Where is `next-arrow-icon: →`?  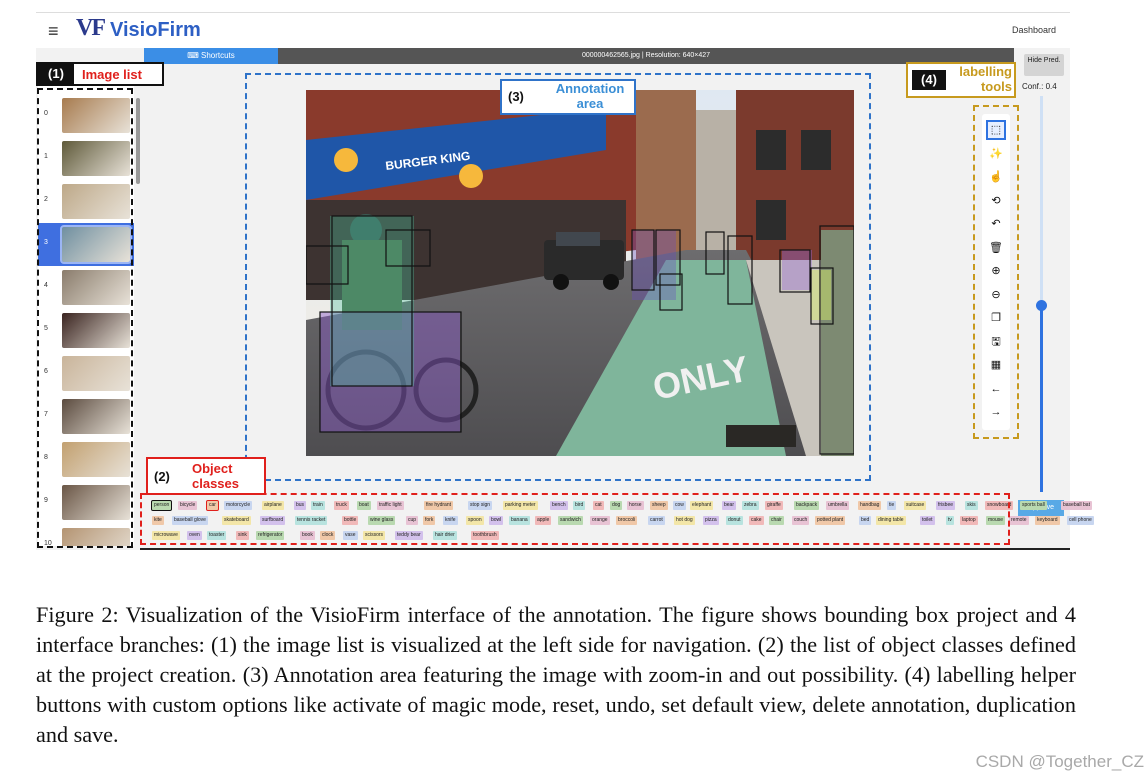
next-arrow-icon: → is located at coordinates (996, 412).